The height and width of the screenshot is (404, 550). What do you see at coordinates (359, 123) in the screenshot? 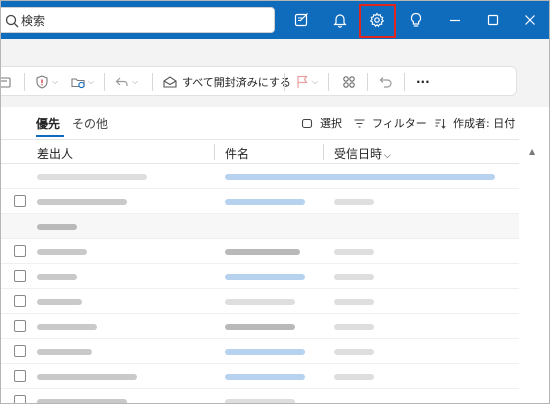
I see `filter-icon` at bounding box center [359, 123].